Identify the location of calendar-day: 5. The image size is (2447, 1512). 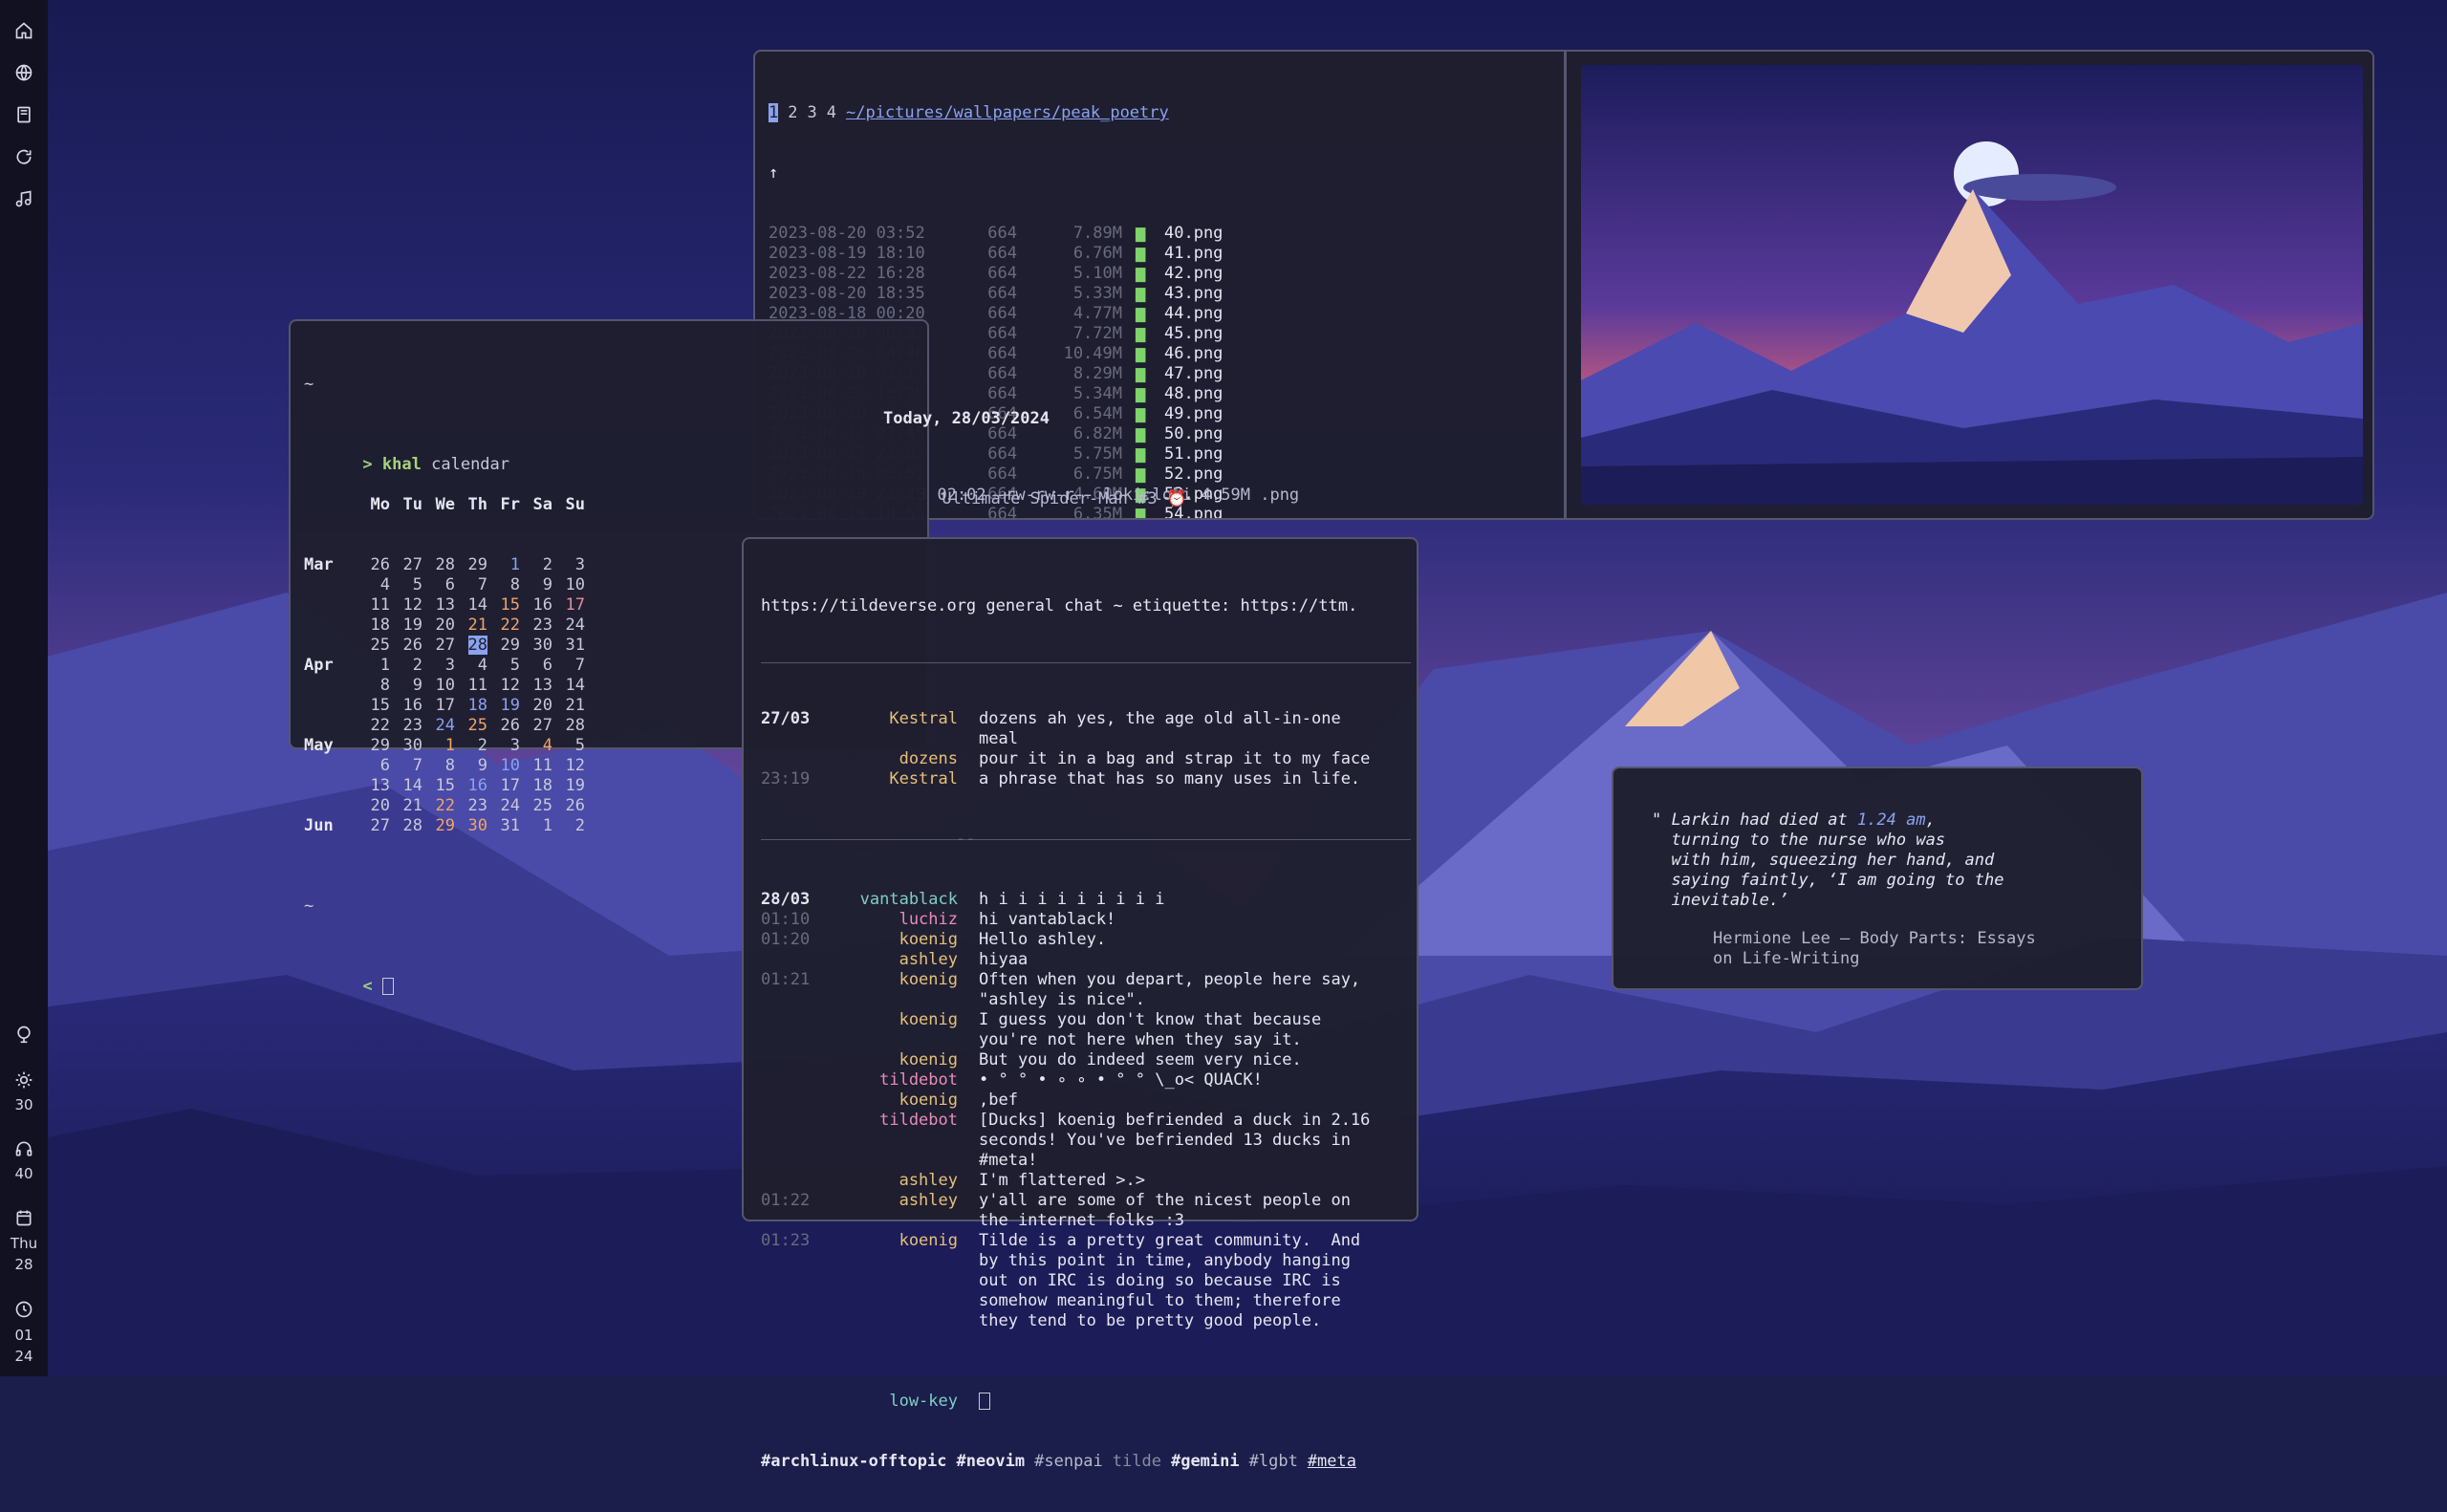
(406, 585).